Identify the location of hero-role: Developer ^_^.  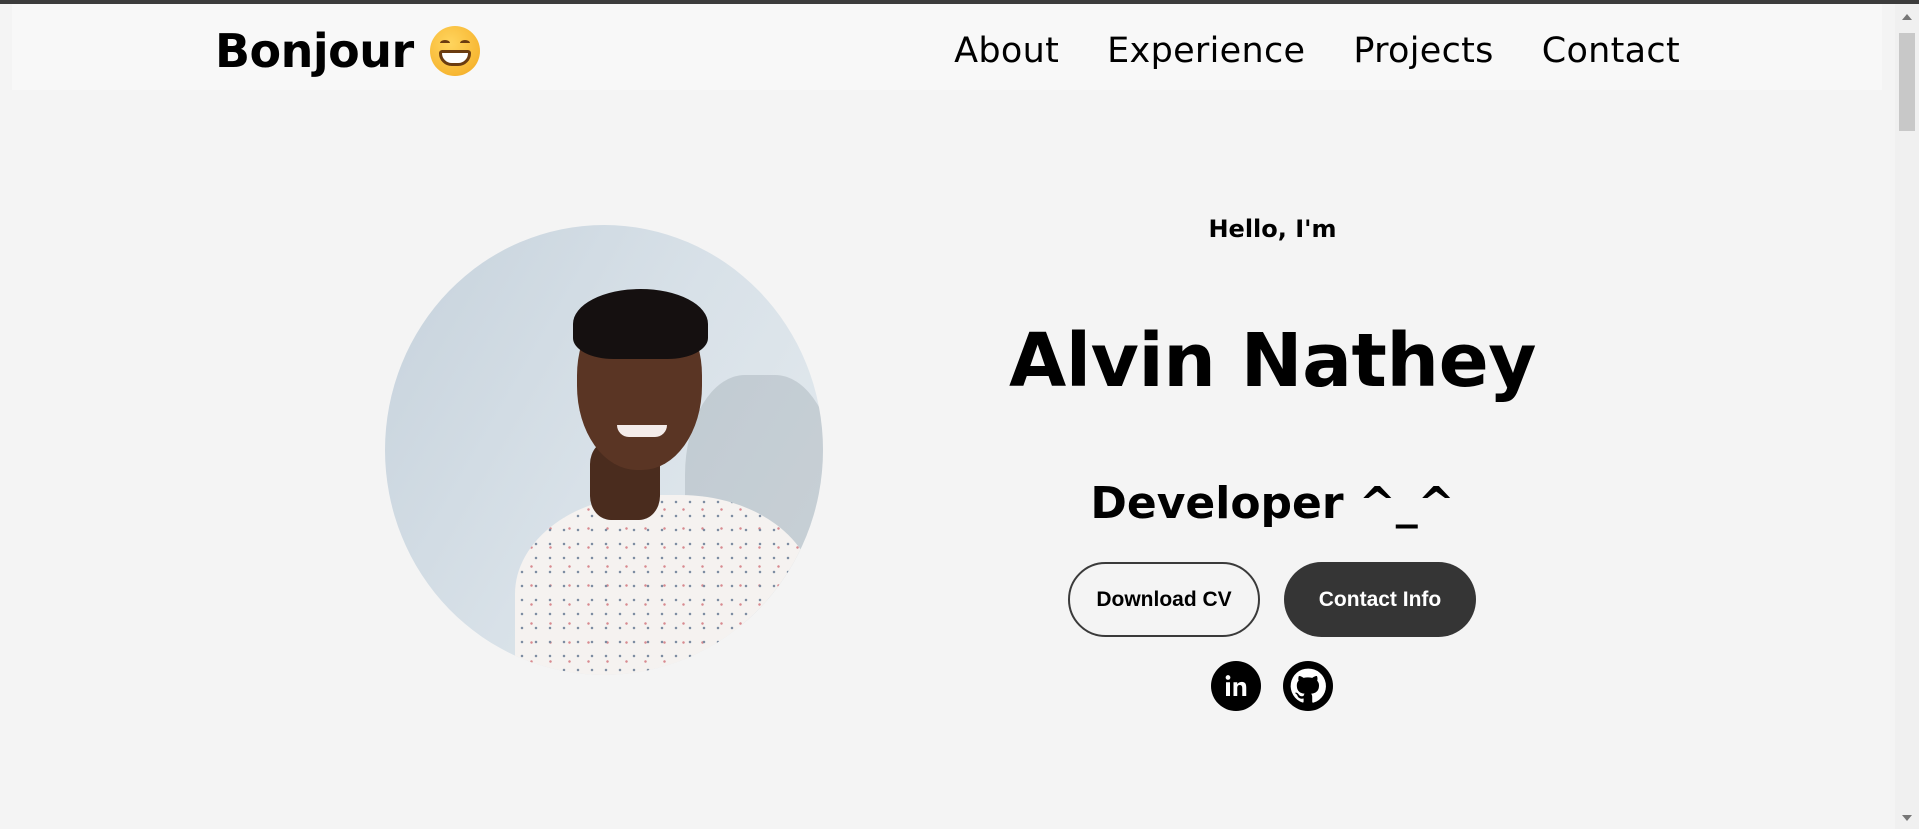
(1272, 503).